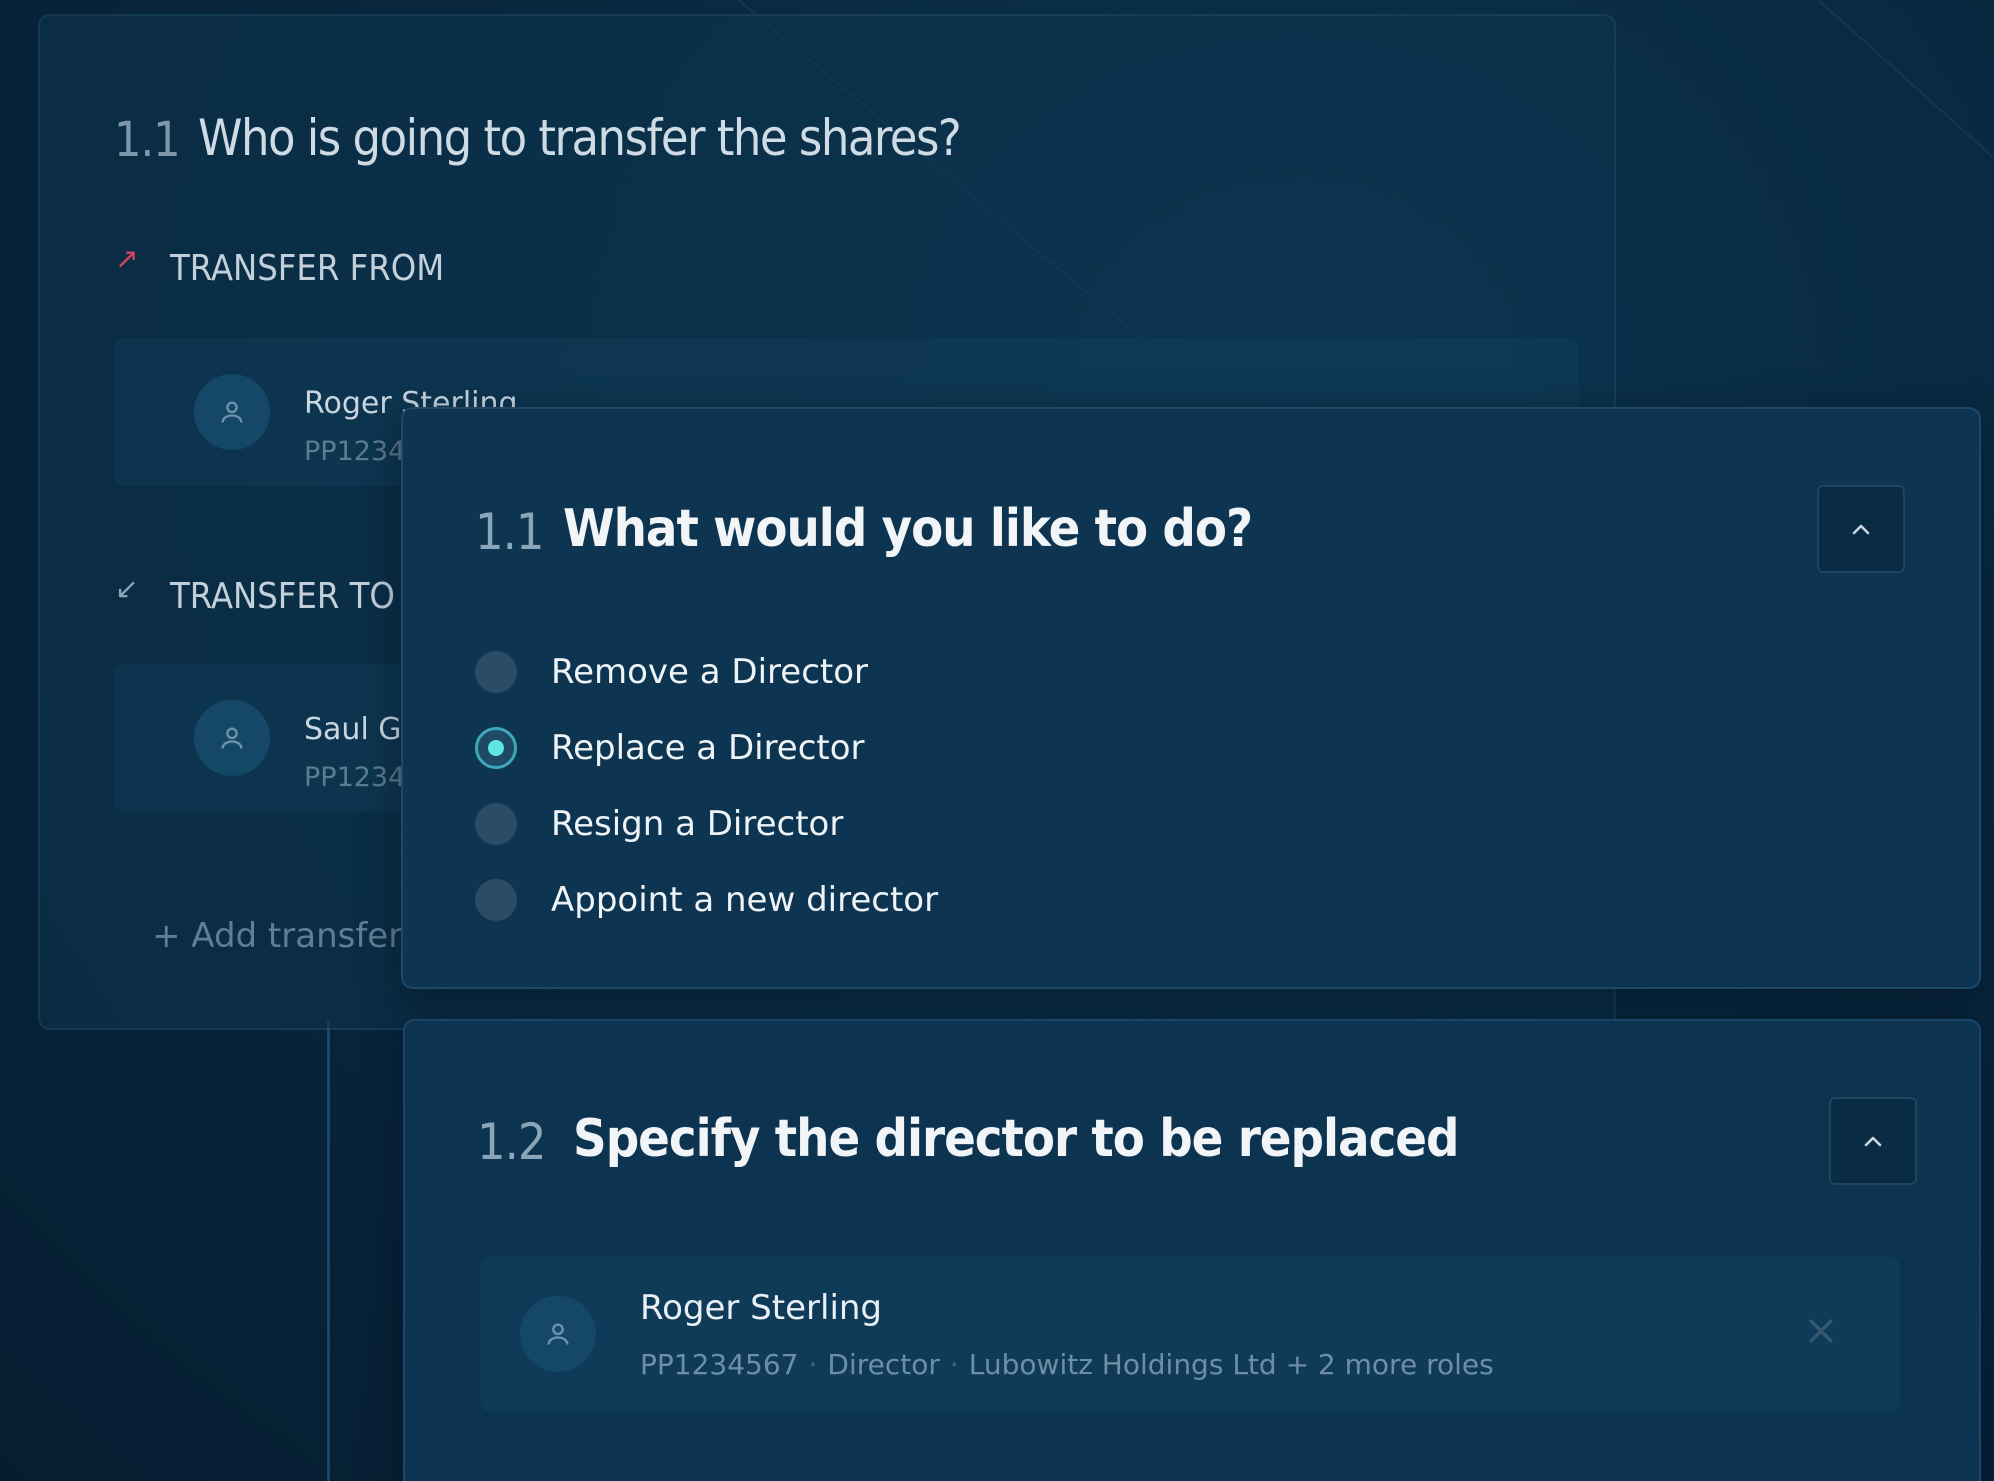 This screenshot has width=1994, height=1481. Describe the element at coordinates (697, 824) in the screenshot. I see `option-label: Resign a Director` at that location.